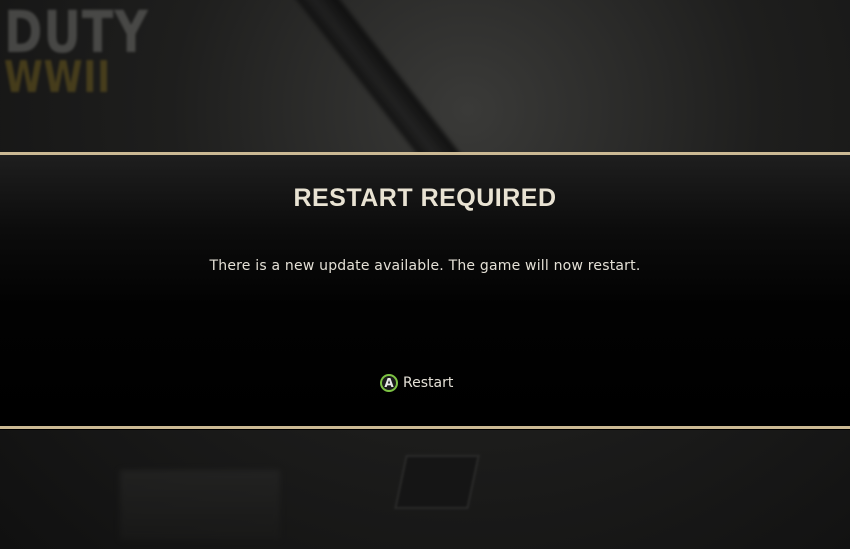 The height and width of the screenshot is (549, 850). What do you see at coordinates (428, 383) in the screenshot?
I see `restart-button-label: Restart` at bounding box center [428, 383].